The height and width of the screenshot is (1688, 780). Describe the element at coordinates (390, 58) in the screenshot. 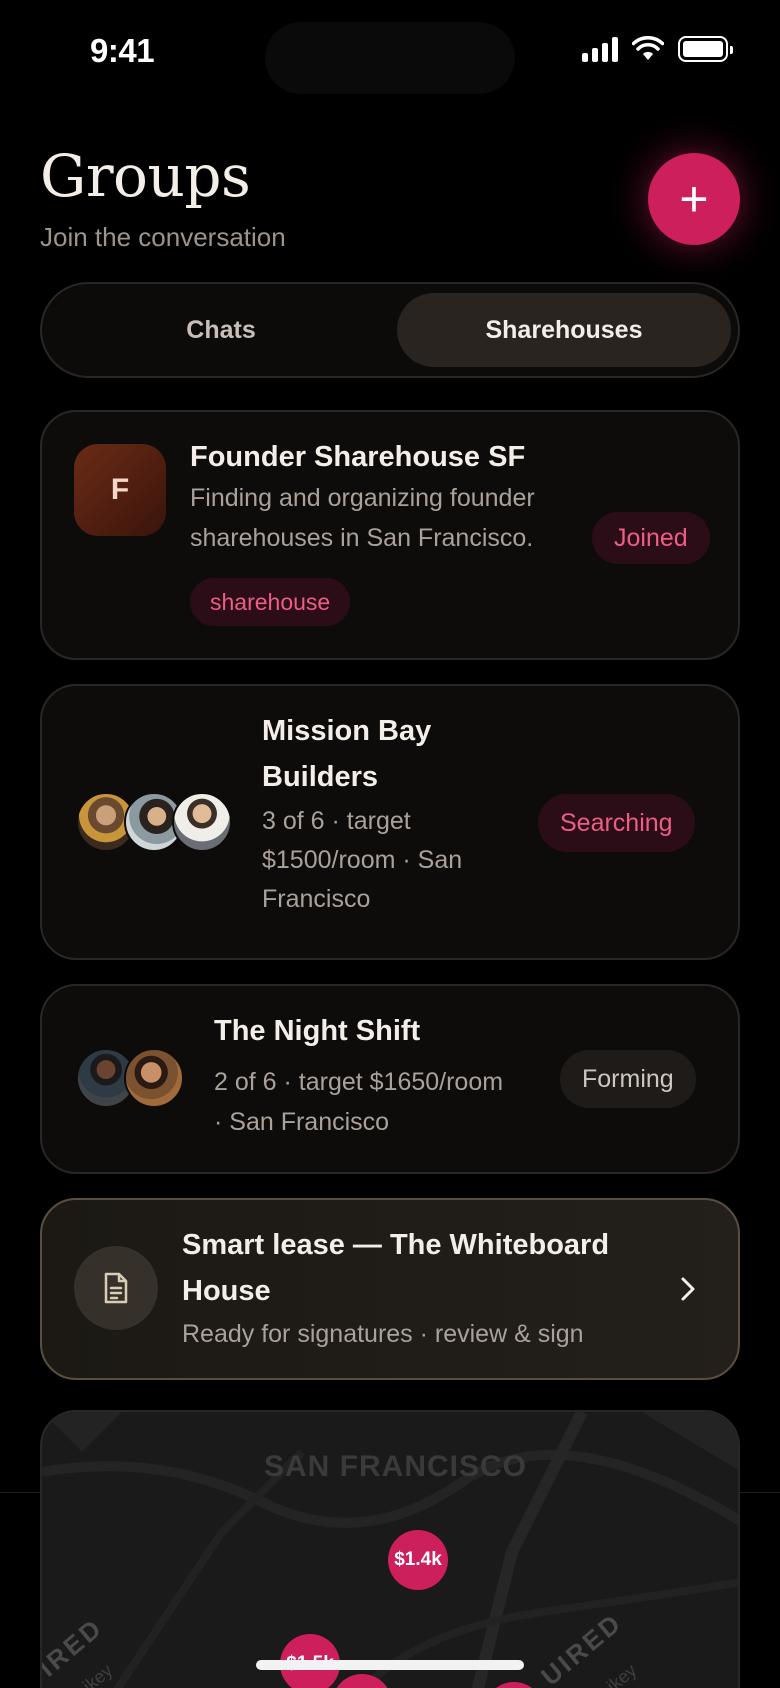

I see `dynamic-island` at that location.